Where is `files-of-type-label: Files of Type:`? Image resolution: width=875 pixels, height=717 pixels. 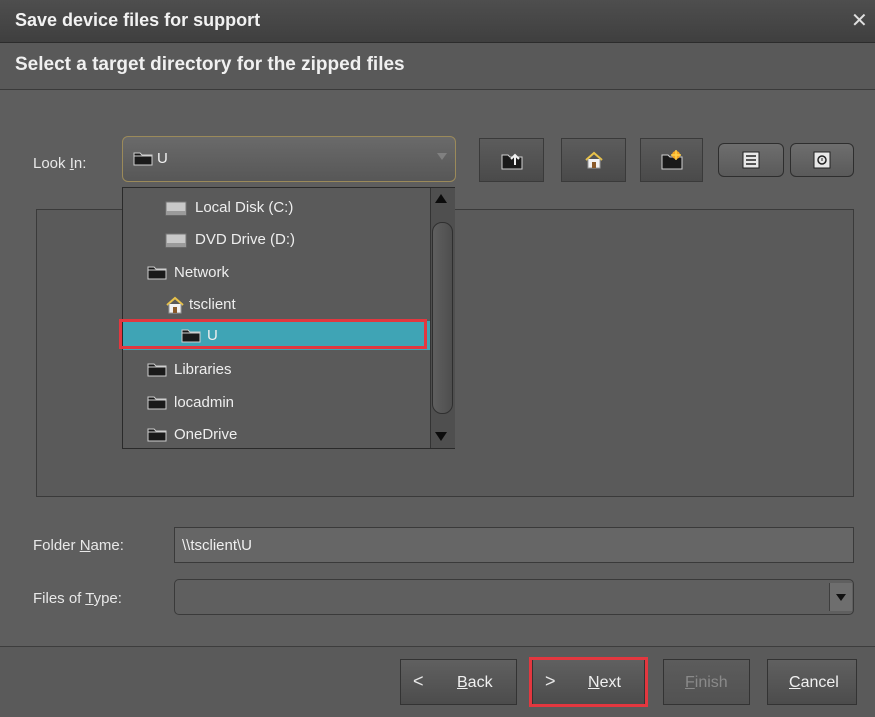 files-of-type-label: Files of Type: is located at coordinates (77, 598).